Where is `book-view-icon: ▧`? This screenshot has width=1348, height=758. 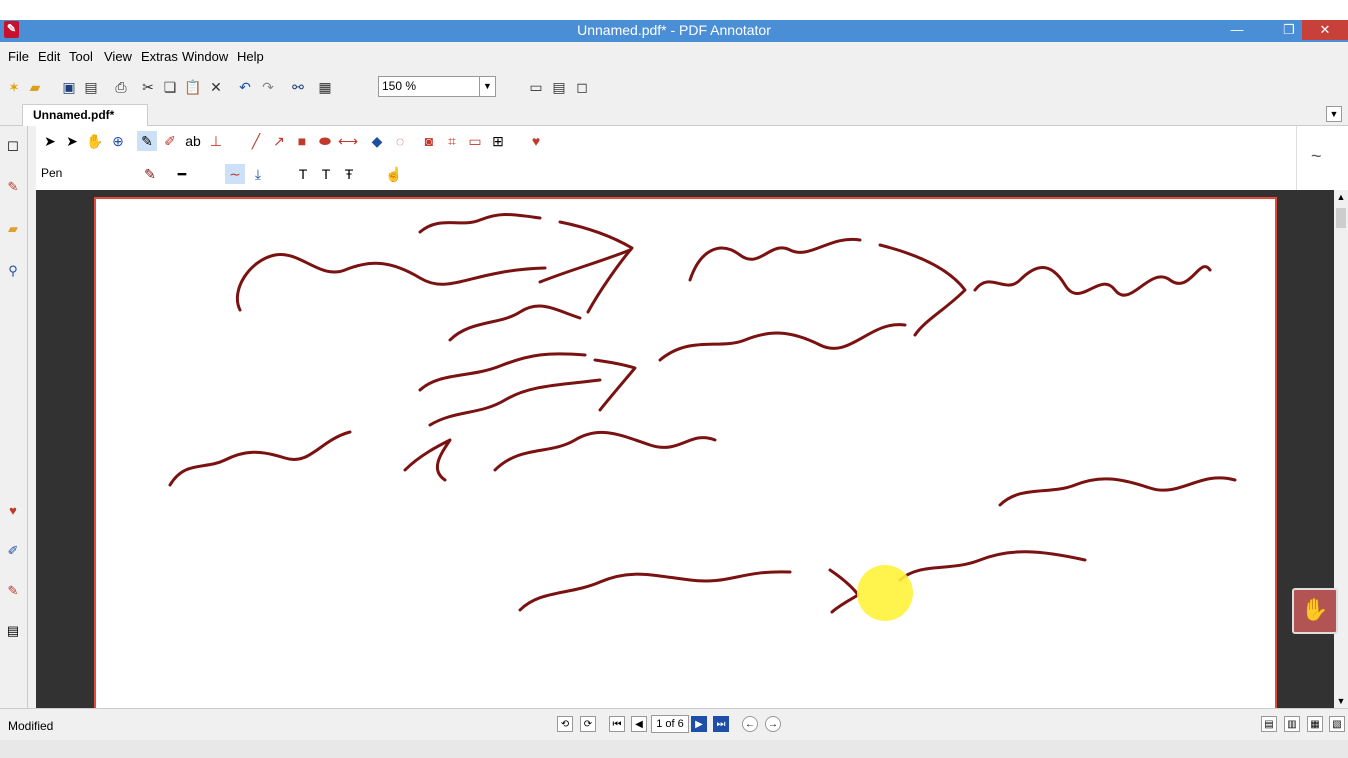
book-view-icon: ▧ is located at coordinates (1337, 724).